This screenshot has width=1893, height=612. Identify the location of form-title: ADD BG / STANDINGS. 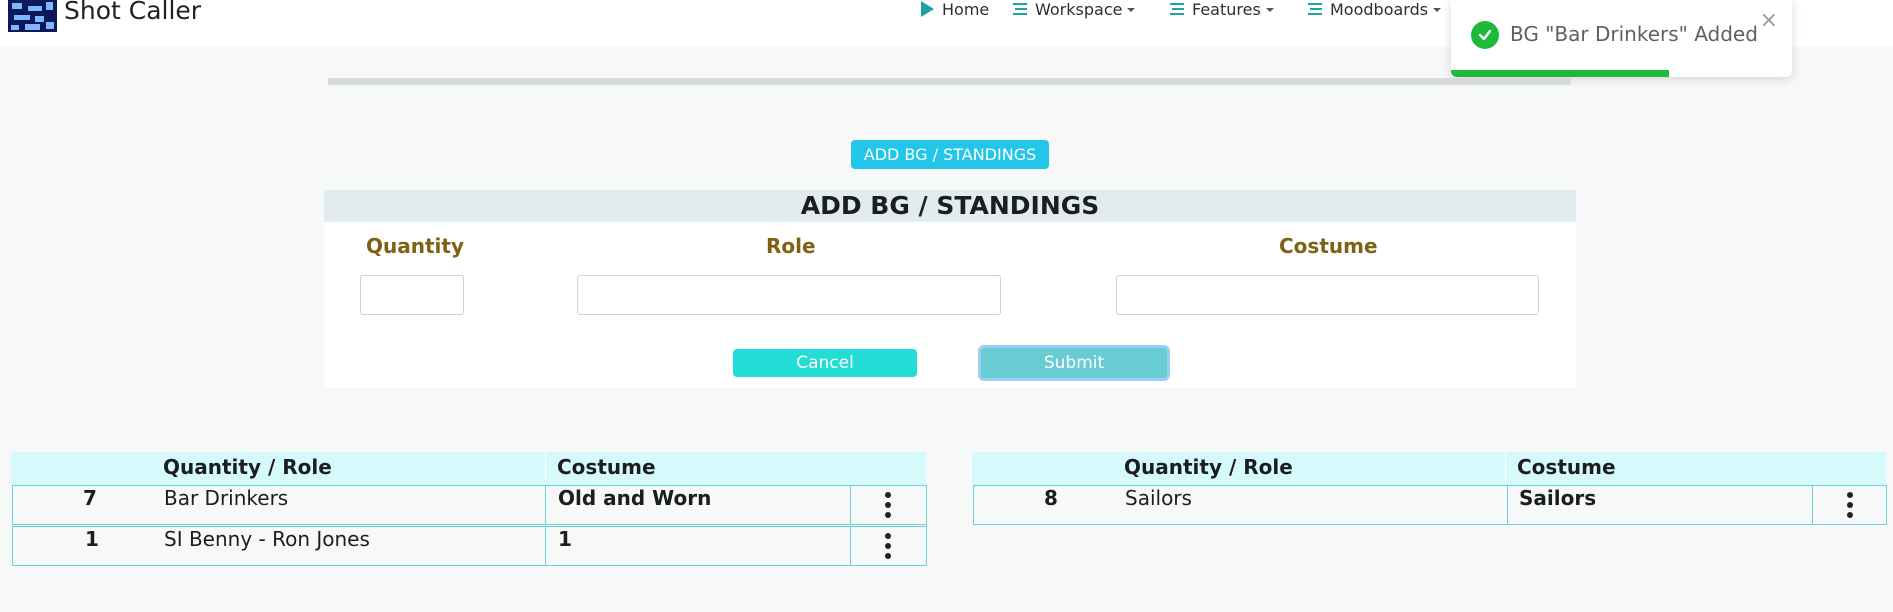
(950, 206).